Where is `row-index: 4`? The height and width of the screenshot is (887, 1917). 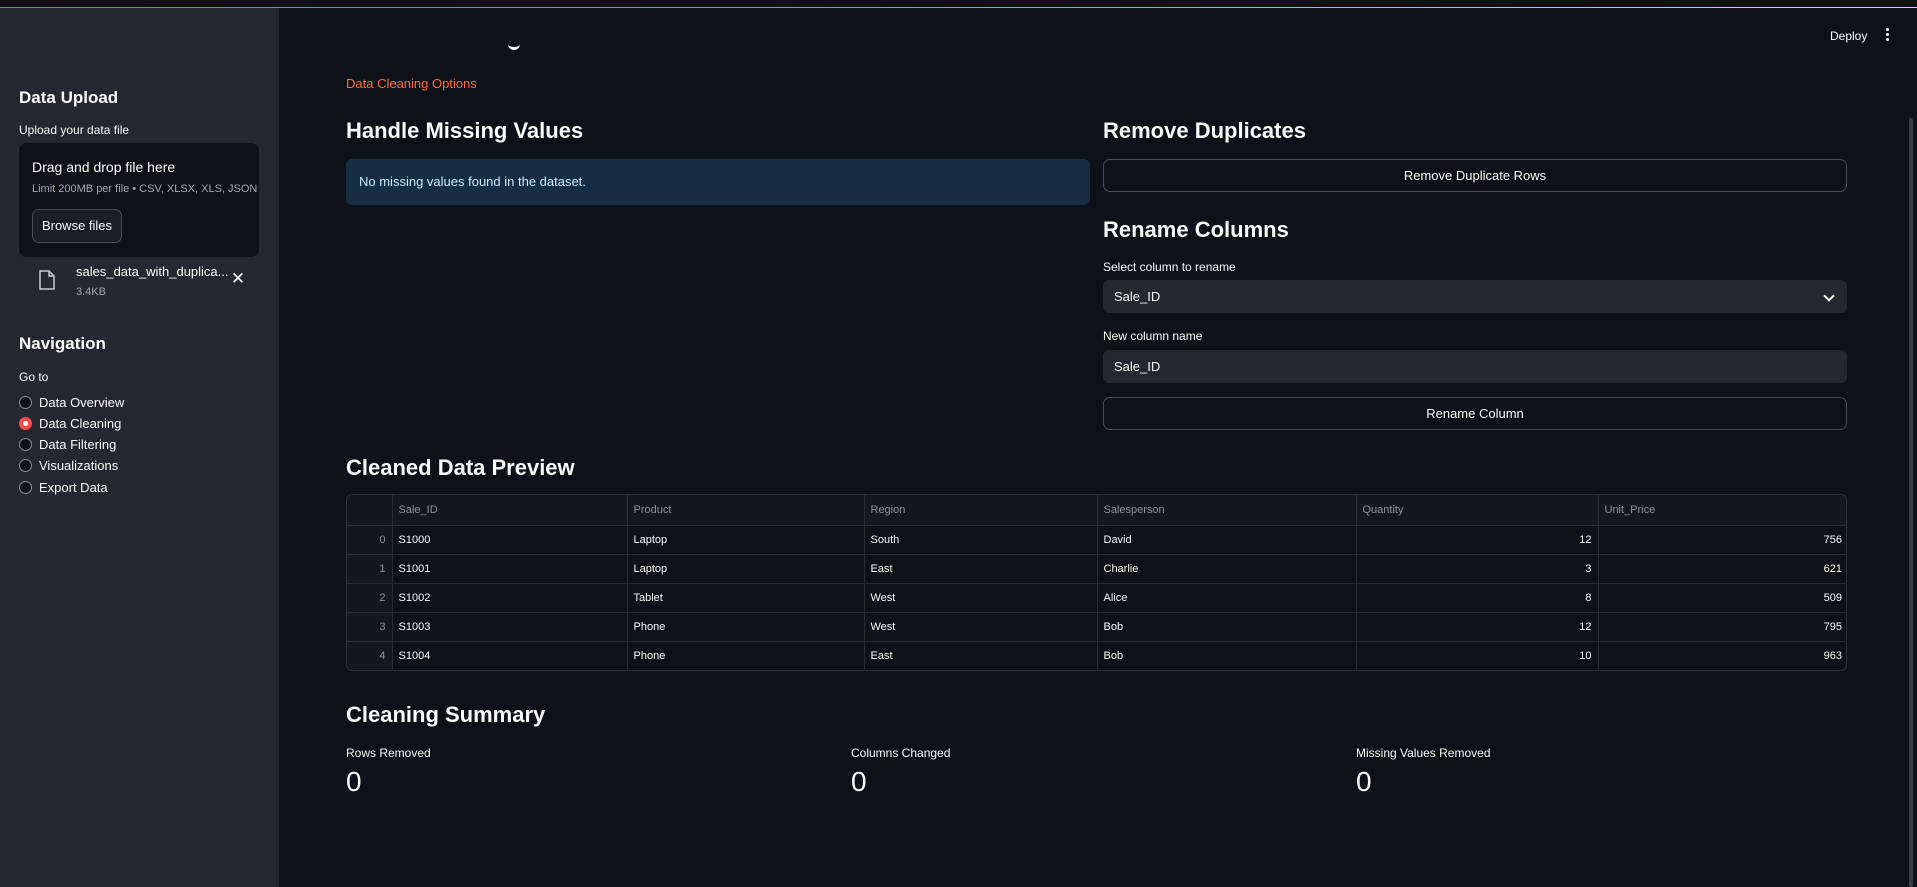
row-index: 4 is located at coordinates (370, 655).